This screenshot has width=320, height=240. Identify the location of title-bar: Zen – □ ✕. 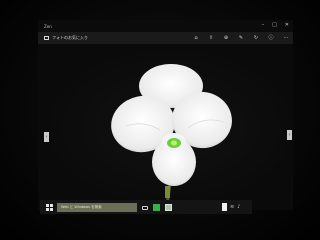
(165, 26).